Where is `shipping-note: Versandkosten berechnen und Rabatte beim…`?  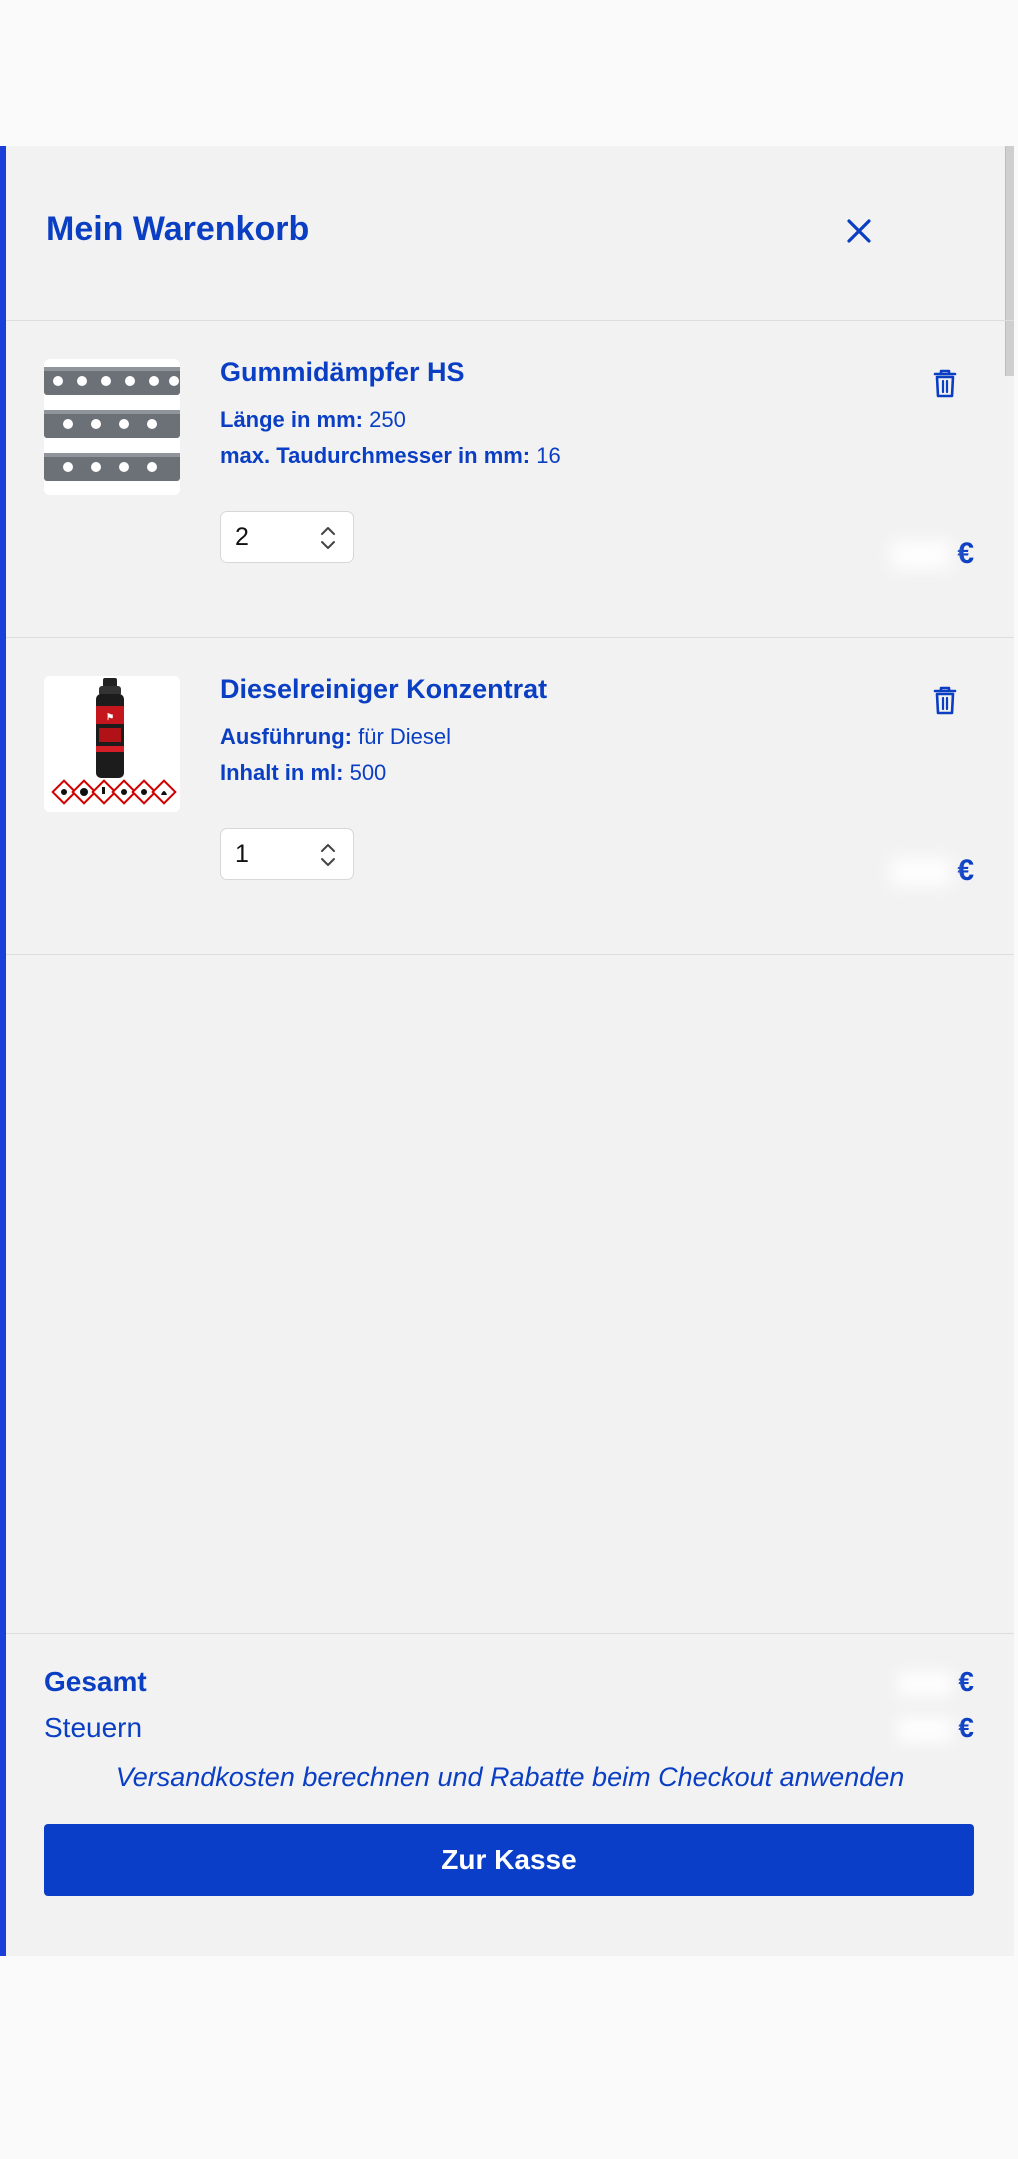
shipping-note: Versandkosten berechnen und Rabatte beim… is located at coordinates (510, 1777).